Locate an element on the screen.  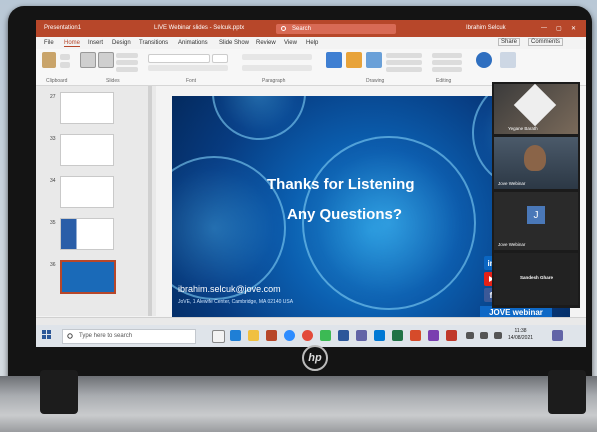
laptop-hinge-right is located at coordinates (567, 392).